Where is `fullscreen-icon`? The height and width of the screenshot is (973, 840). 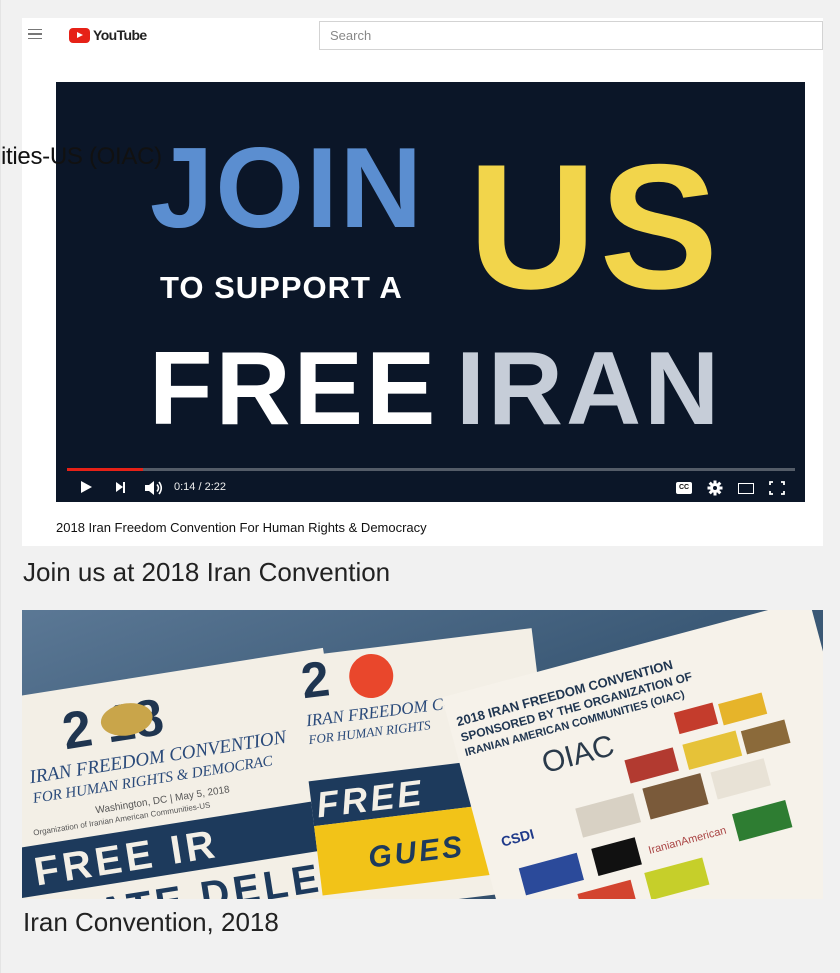
fullscreen-icon is located at coordinates (777, 488).